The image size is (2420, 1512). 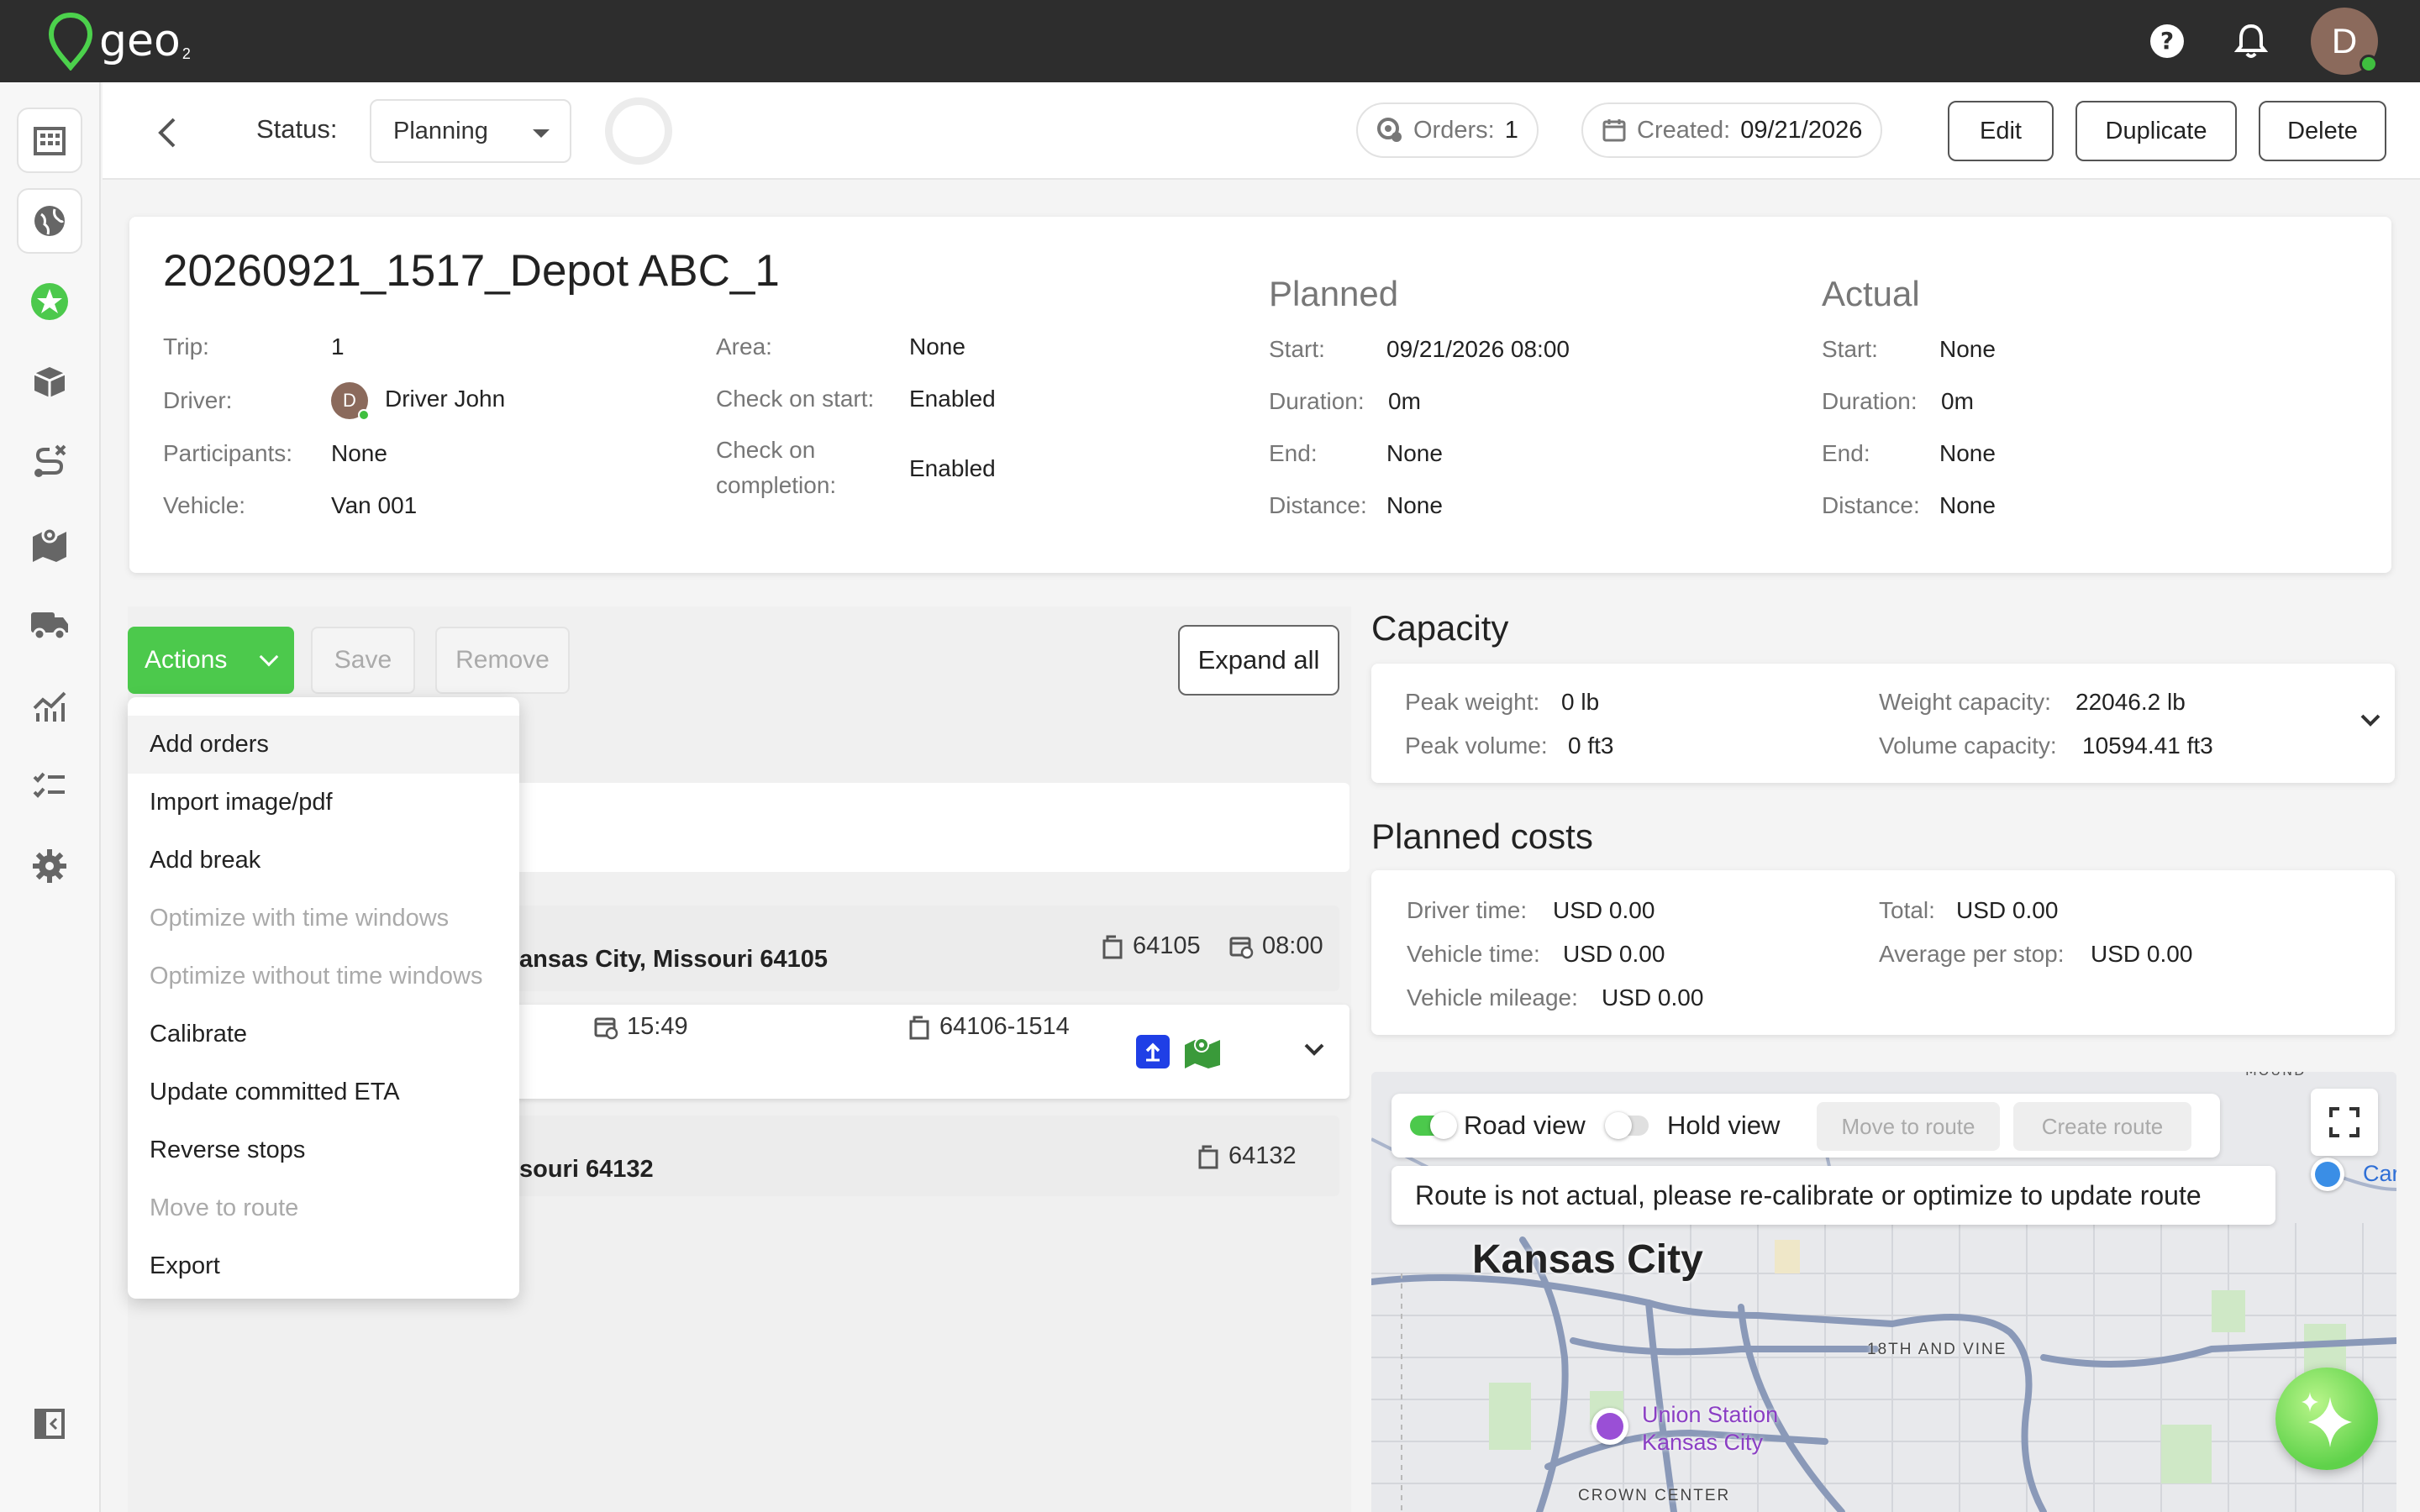 I want to click on order-time-value: 15:49, so click(x=658, y=1026).